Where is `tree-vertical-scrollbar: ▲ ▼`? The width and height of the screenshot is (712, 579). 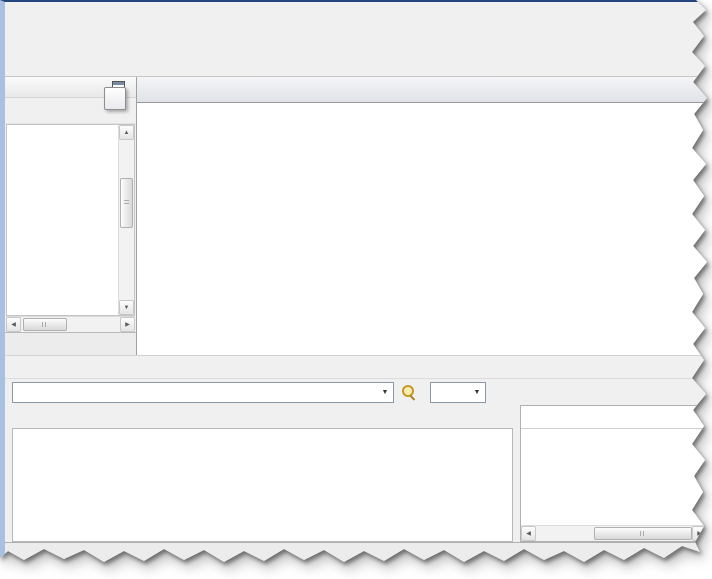 tree-vertical-scrollbar: ▲ ▼ is located at coordinates (126, 220).